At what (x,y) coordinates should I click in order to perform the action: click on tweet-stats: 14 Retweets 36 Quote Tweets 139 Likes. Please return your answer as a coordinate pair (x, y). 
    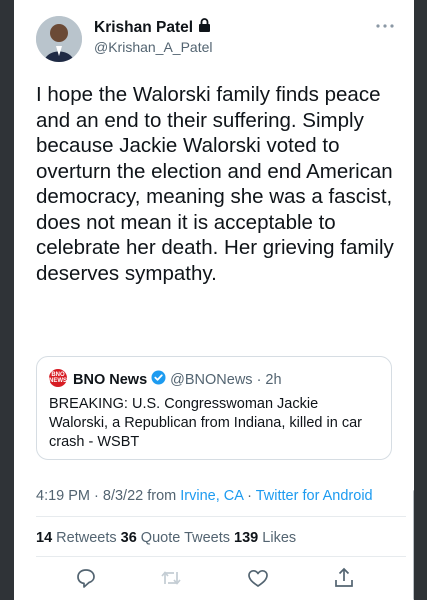
    Looking at the image, I should click on (166, 538).